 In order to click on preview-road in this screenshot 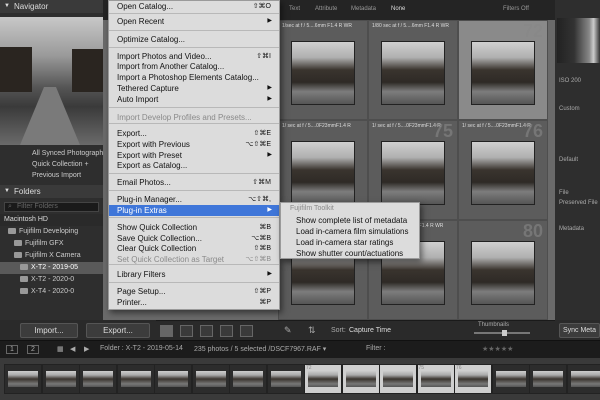, I will do `click(50, 116)`.